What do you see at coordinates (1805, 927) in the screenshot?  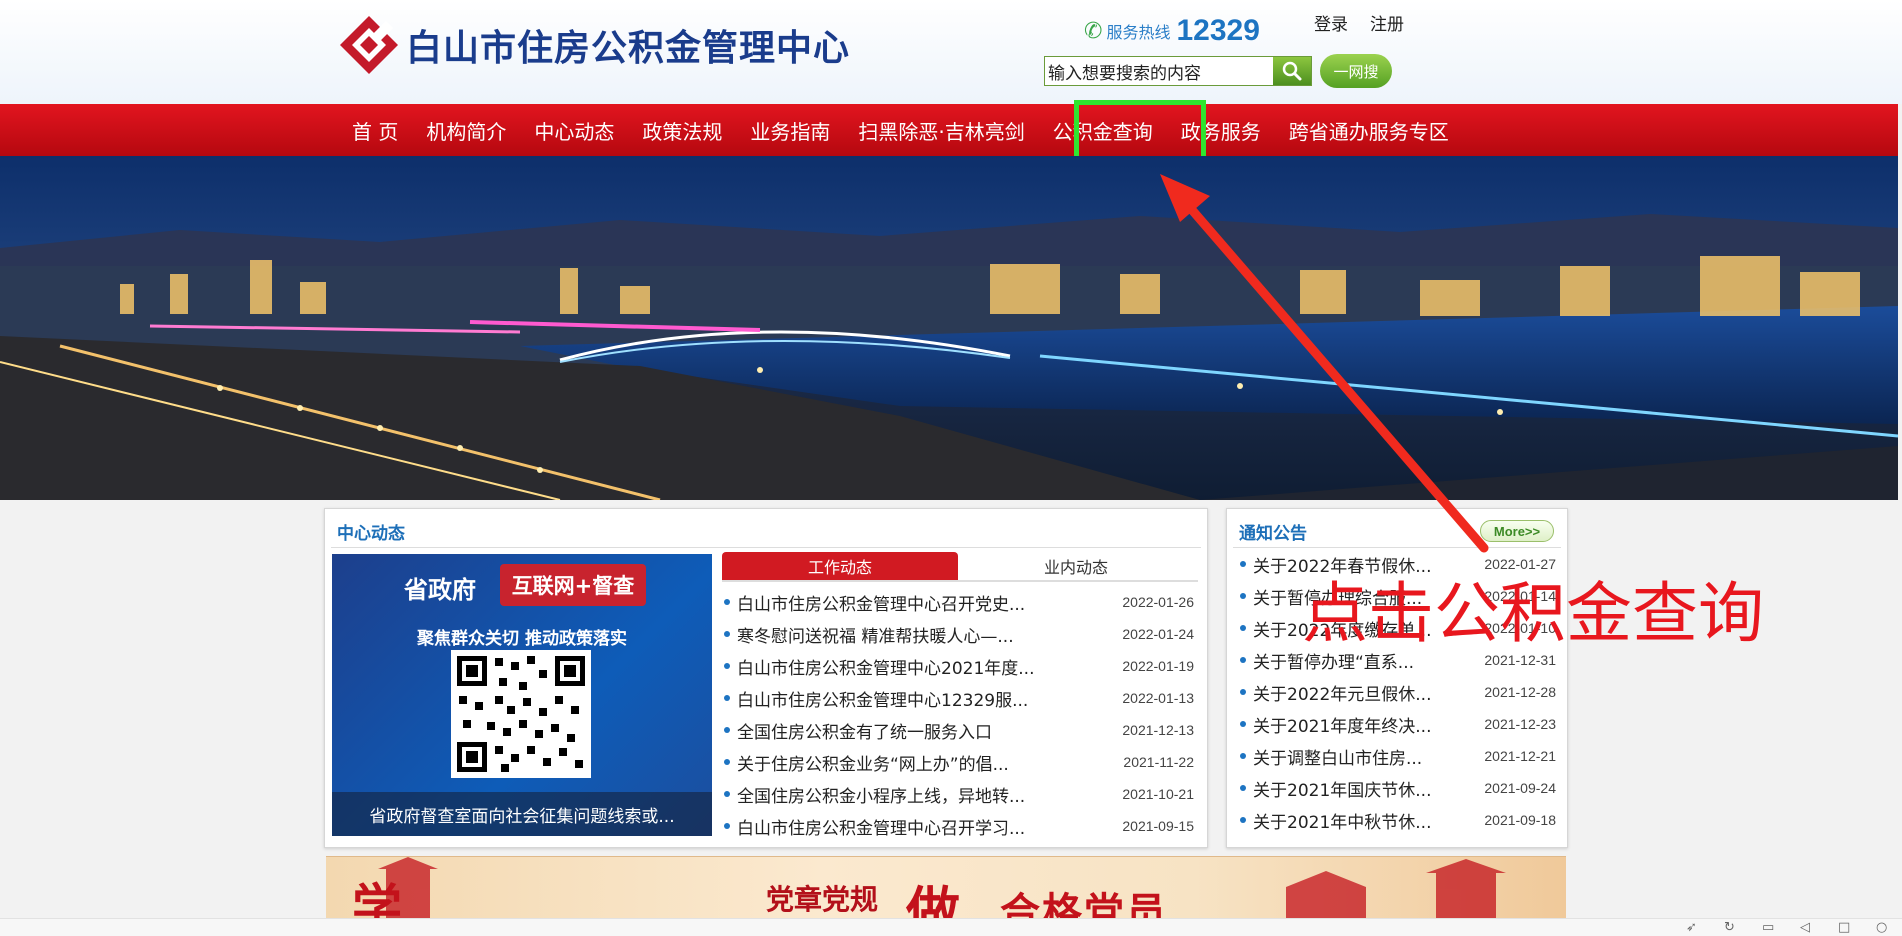 I see `speaker-icon: ◁` at bounding box center [1805, 927].